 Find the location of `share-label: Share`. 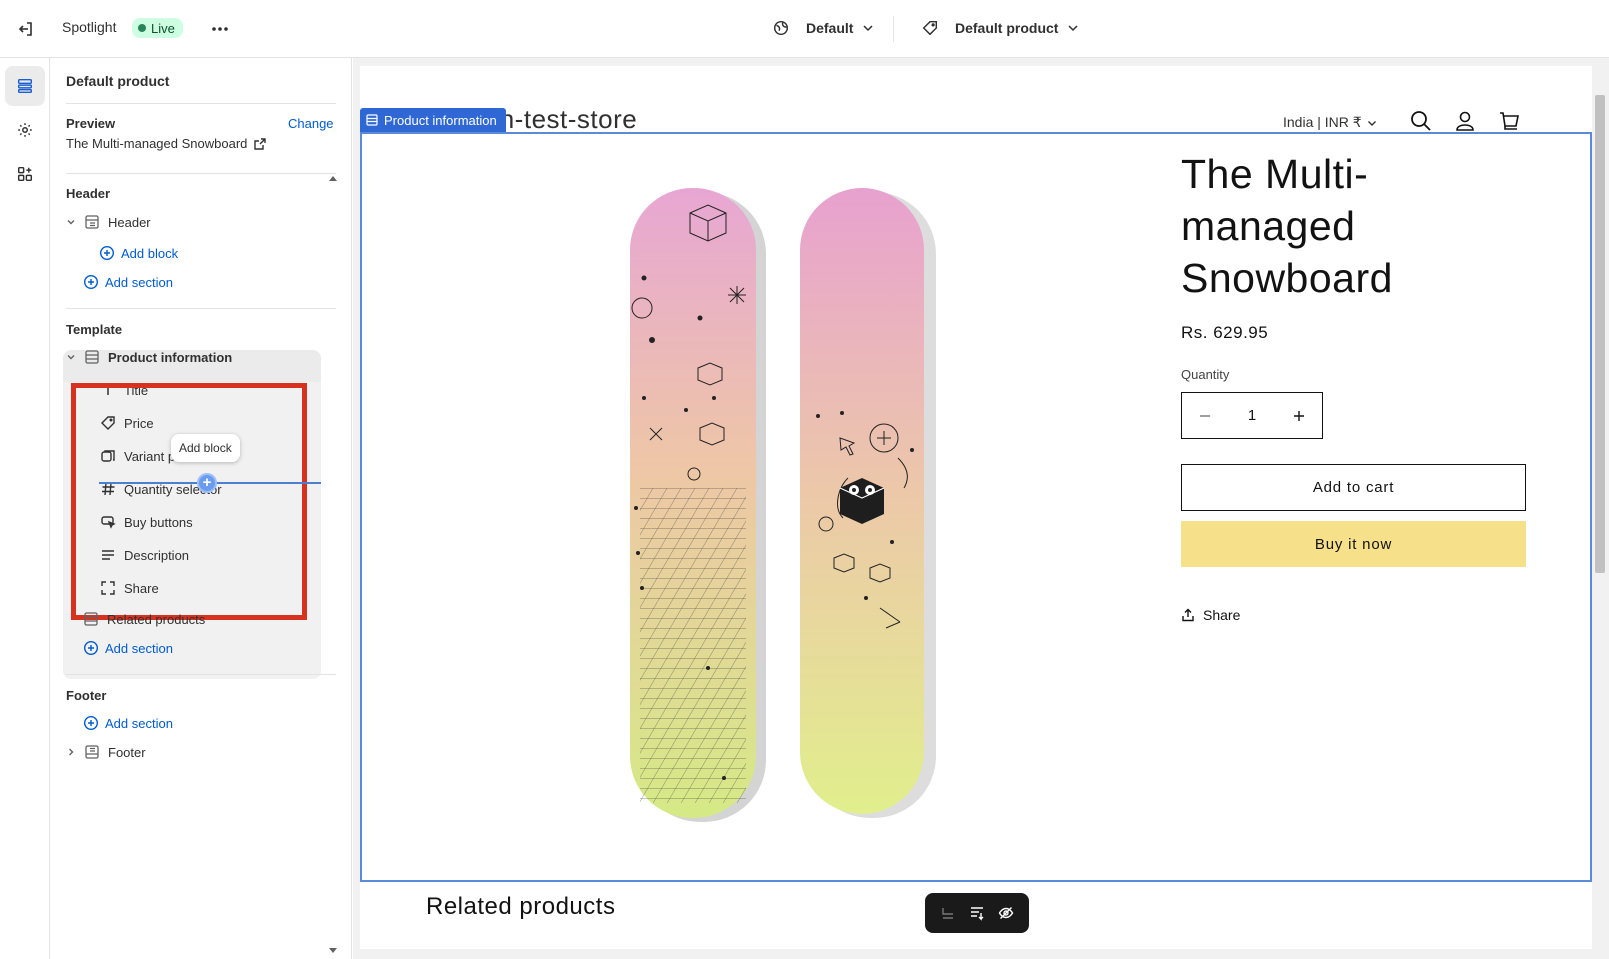

share-label: Share is located at coordinates (1222, 615).